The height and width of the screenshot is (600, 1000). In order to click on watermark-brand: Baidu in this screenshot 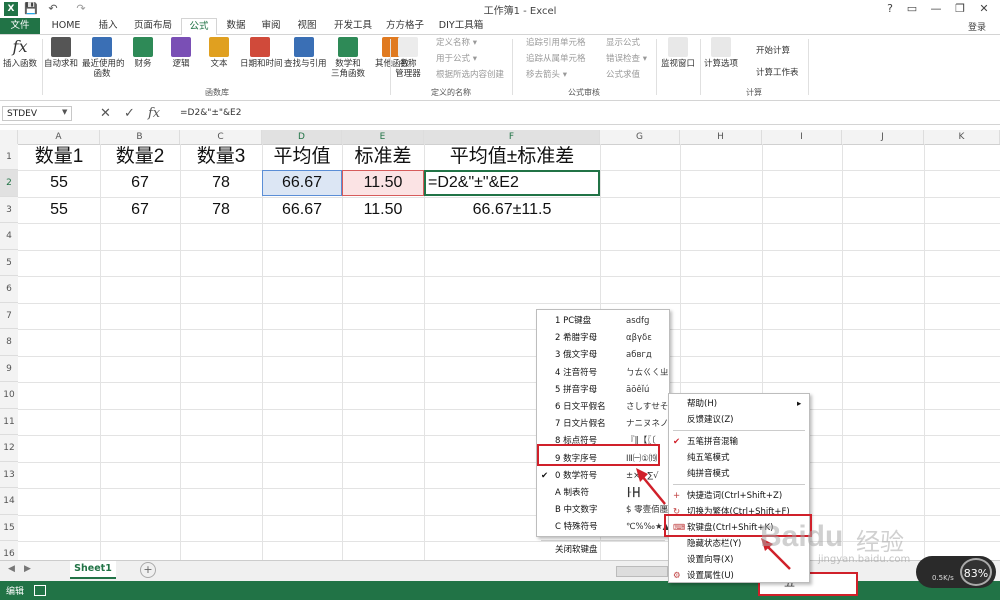, I will do `click(802, 536)`.